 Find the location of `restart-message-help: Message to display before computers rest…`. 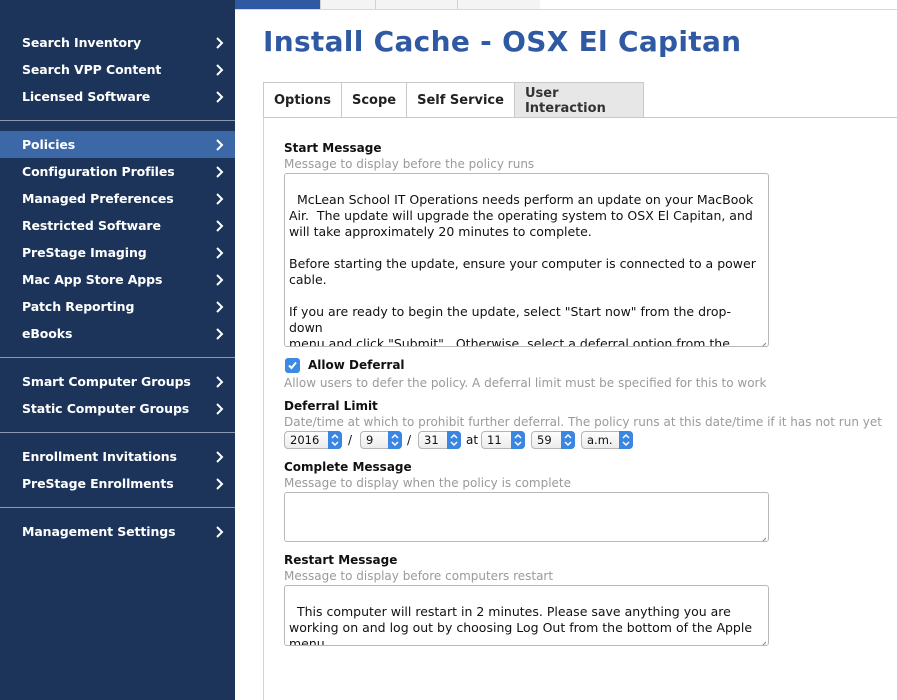

restart-message-help: Message to display before computers rest… is located at coordinates (419, 576).